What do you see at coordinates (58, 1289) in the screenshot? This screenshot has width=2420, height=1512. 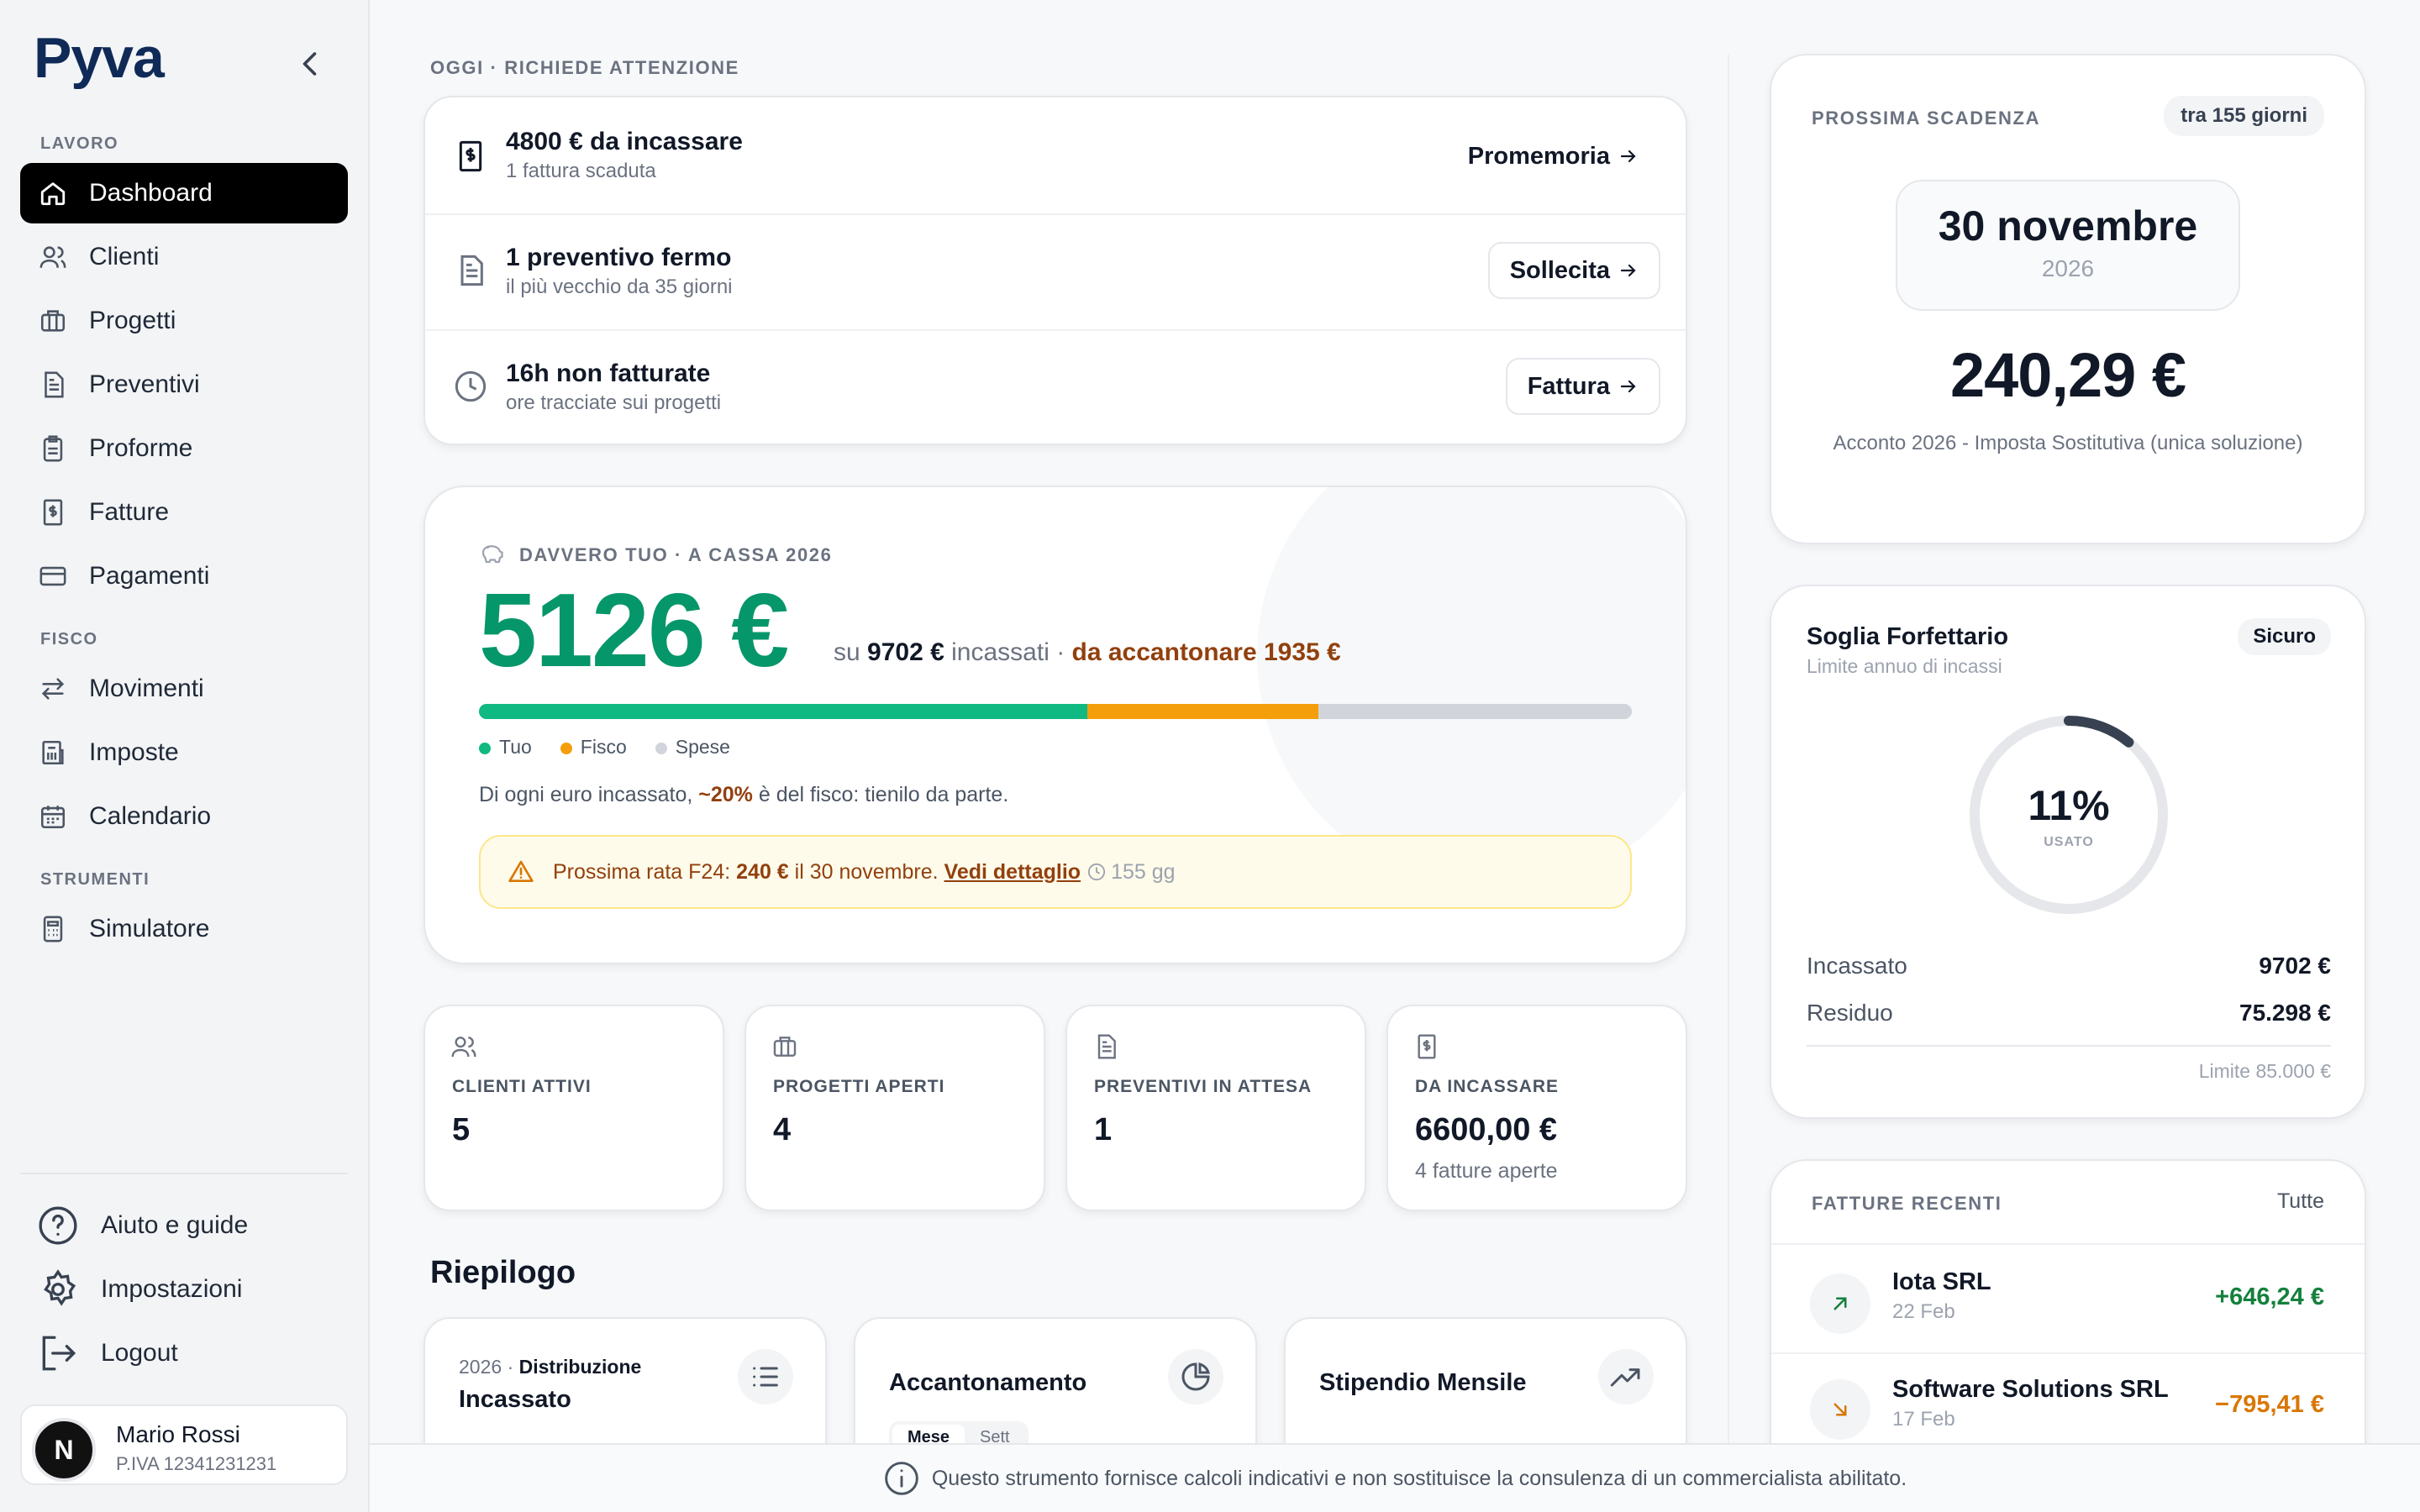 I see `gear-icon` at bounding box center [58, 1289].